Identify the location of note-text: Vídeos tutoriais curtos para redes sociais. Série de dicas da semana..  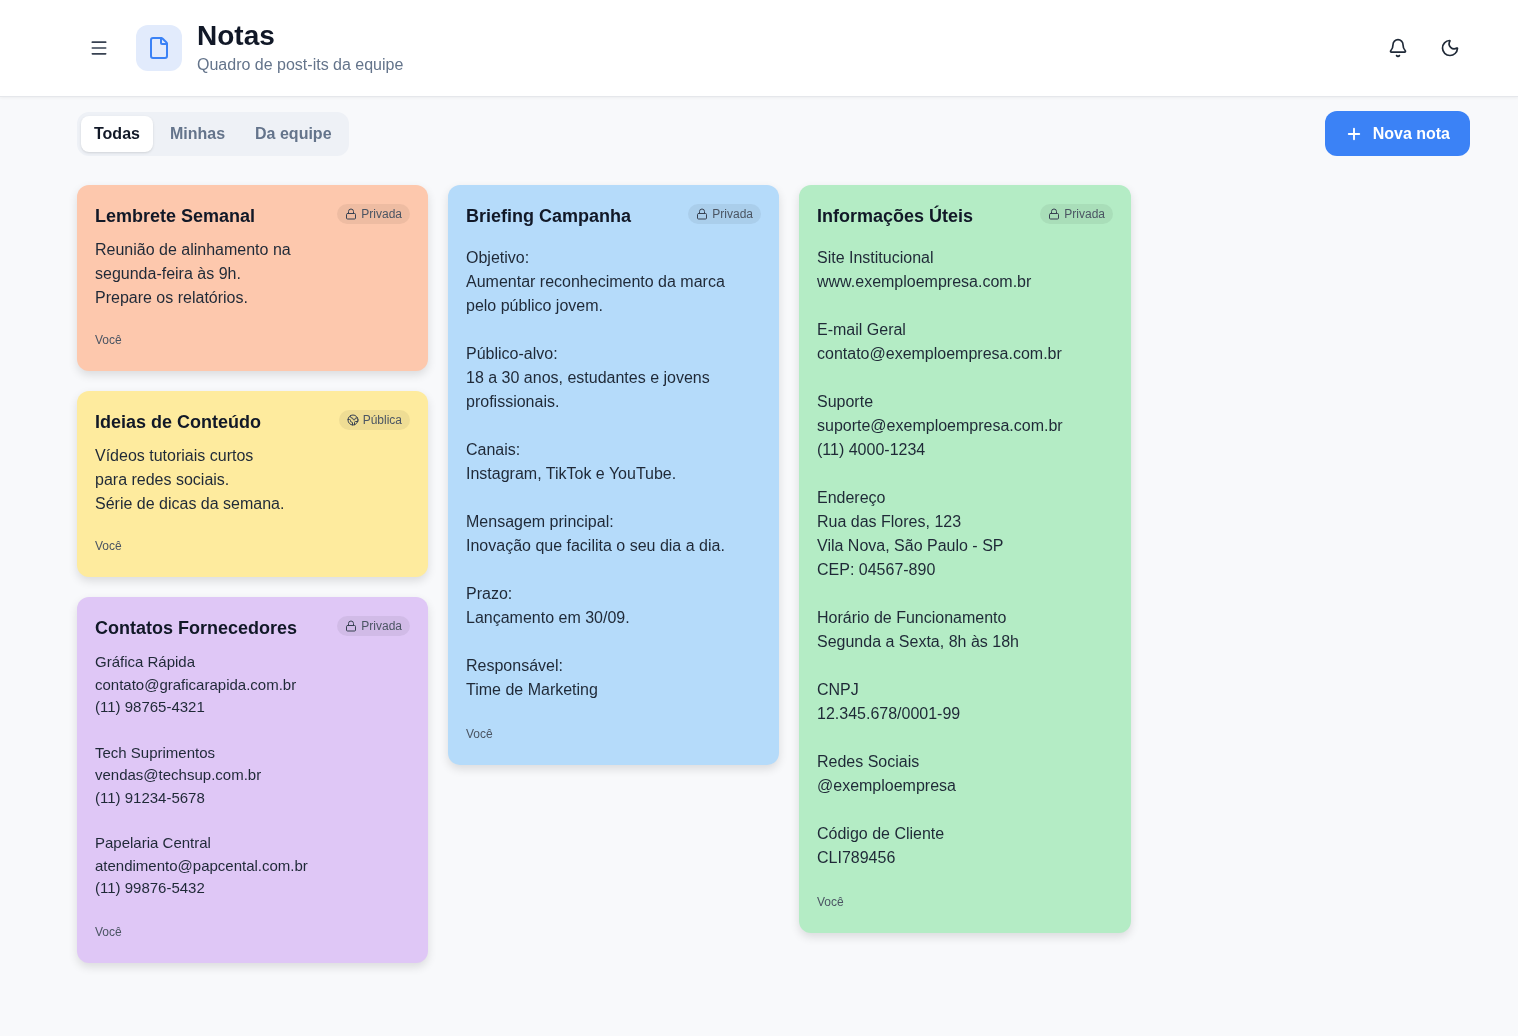
(190, 480).